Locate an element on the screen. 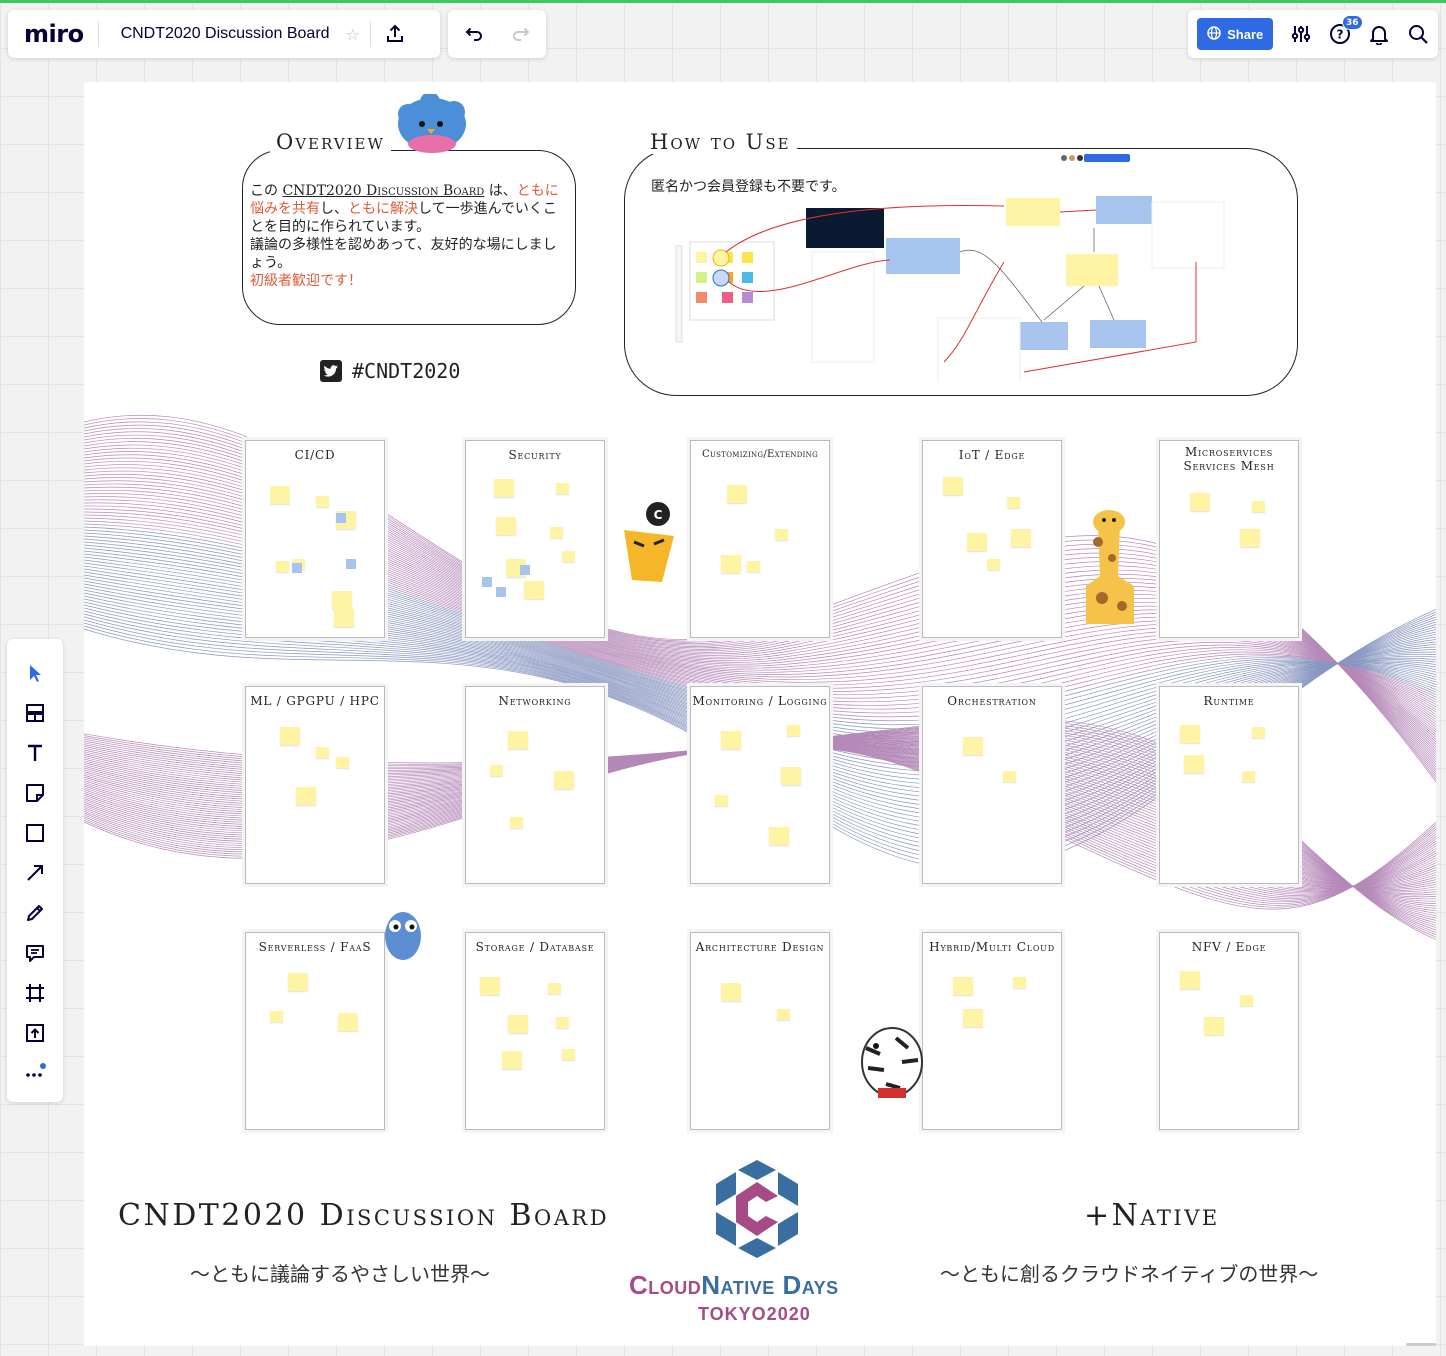 This screenshot has height=1356, width=1446. twitter-hashtag: #CNDT2020 is located at coordinates (390, 371).